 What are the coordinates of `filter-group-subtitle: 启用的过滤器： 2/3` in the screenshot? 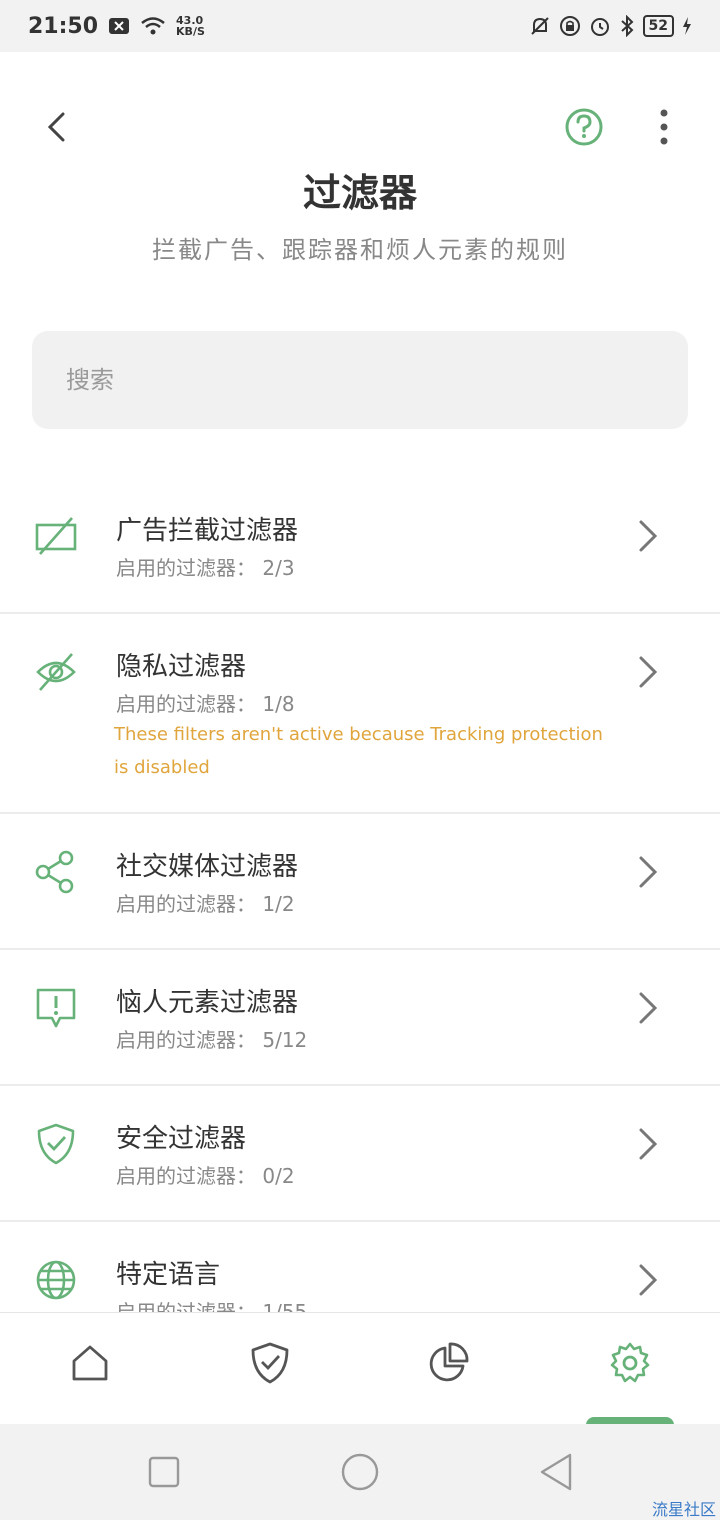 It's located at (205, 568).